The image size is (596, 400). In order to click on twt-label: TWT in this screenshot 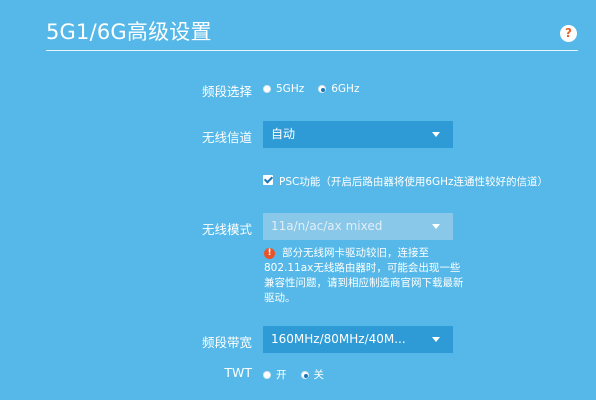, I will do `click(238, 372)`.